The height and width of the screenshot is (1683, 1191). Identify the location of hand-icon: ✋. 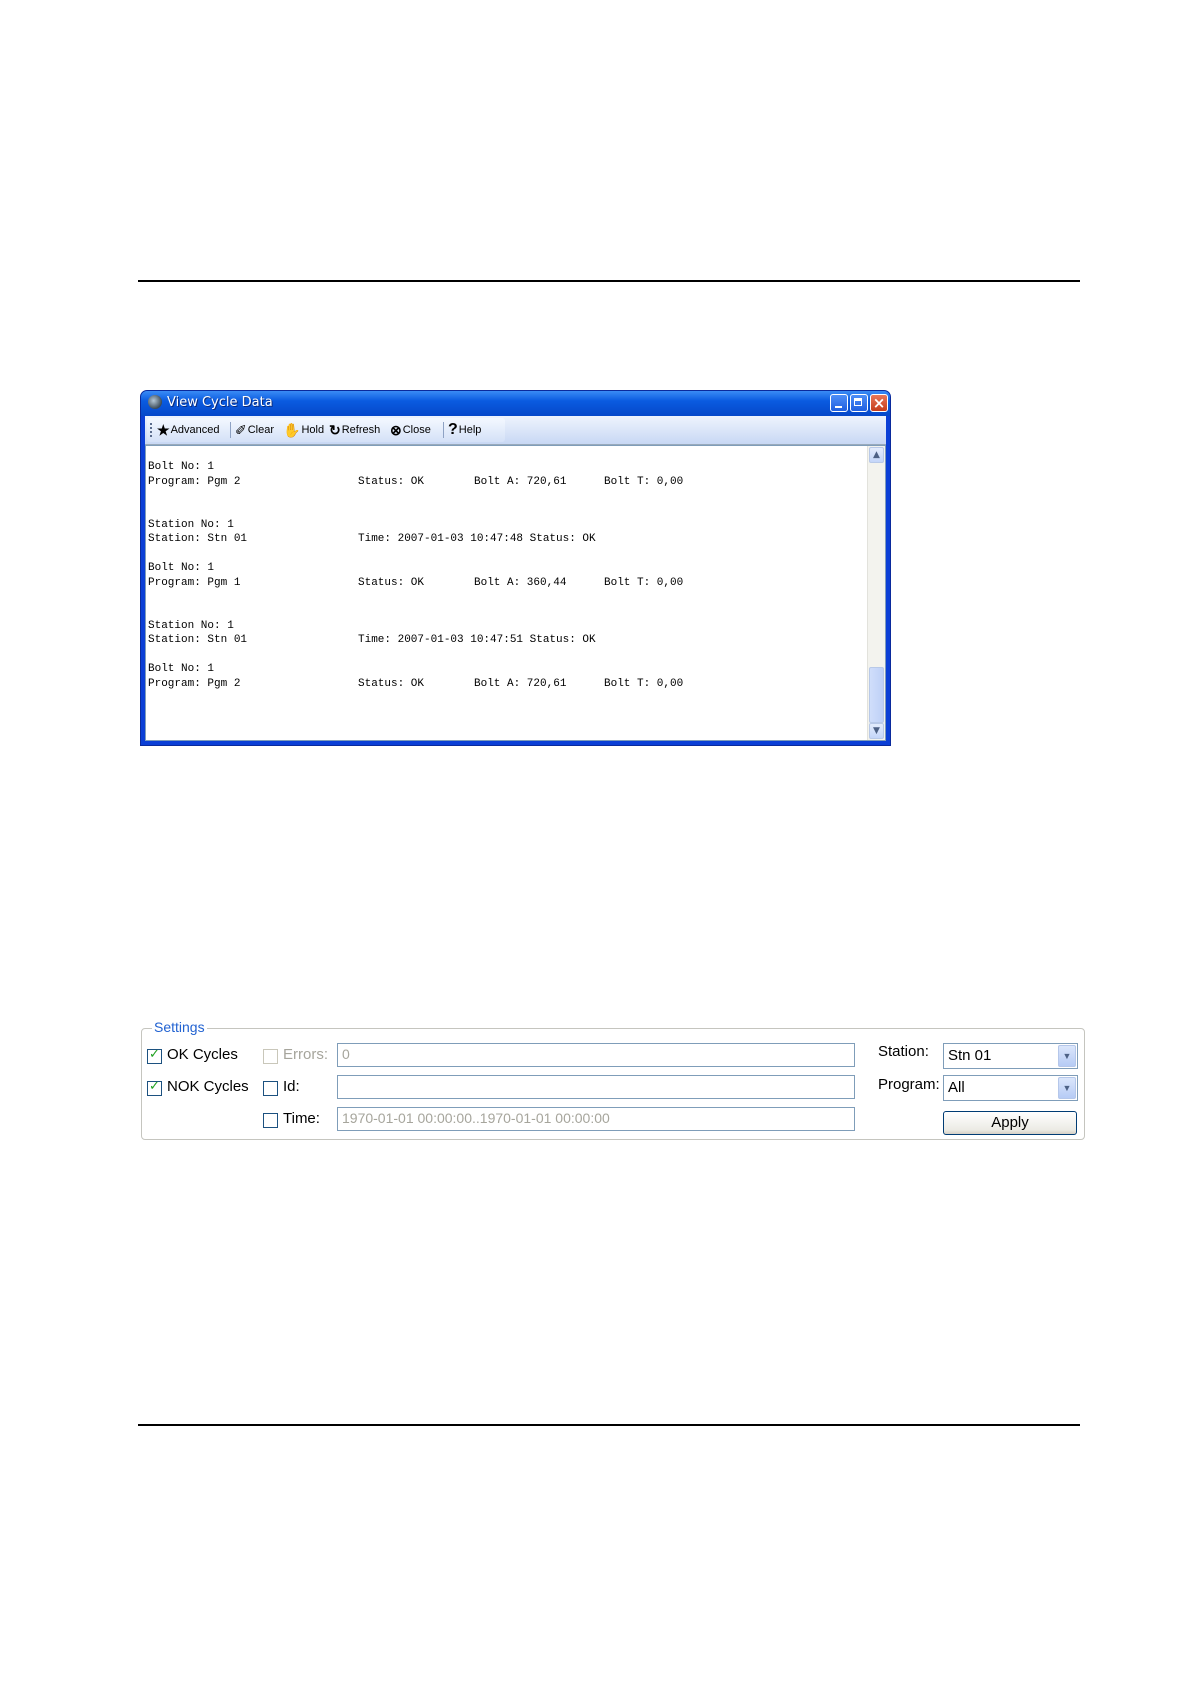
(292, 430).